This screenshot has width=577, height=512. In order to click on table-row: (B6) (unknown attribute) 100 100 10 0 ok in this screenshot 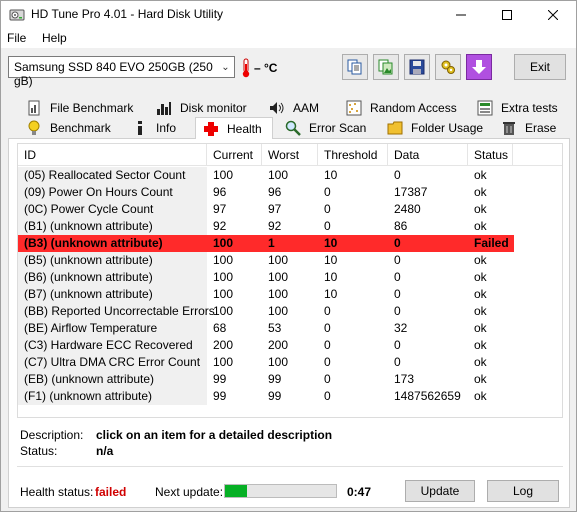, I will do `click(290, 277)`.